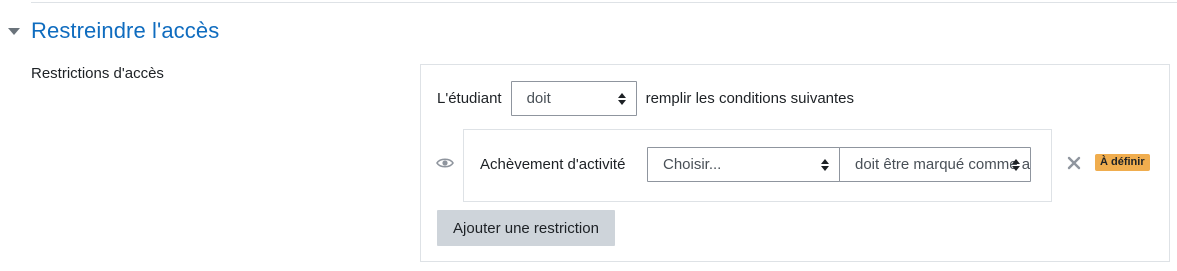  Describe the element at coordinates (1074, 163) in the screenshot. I see `close-icon` at that location.